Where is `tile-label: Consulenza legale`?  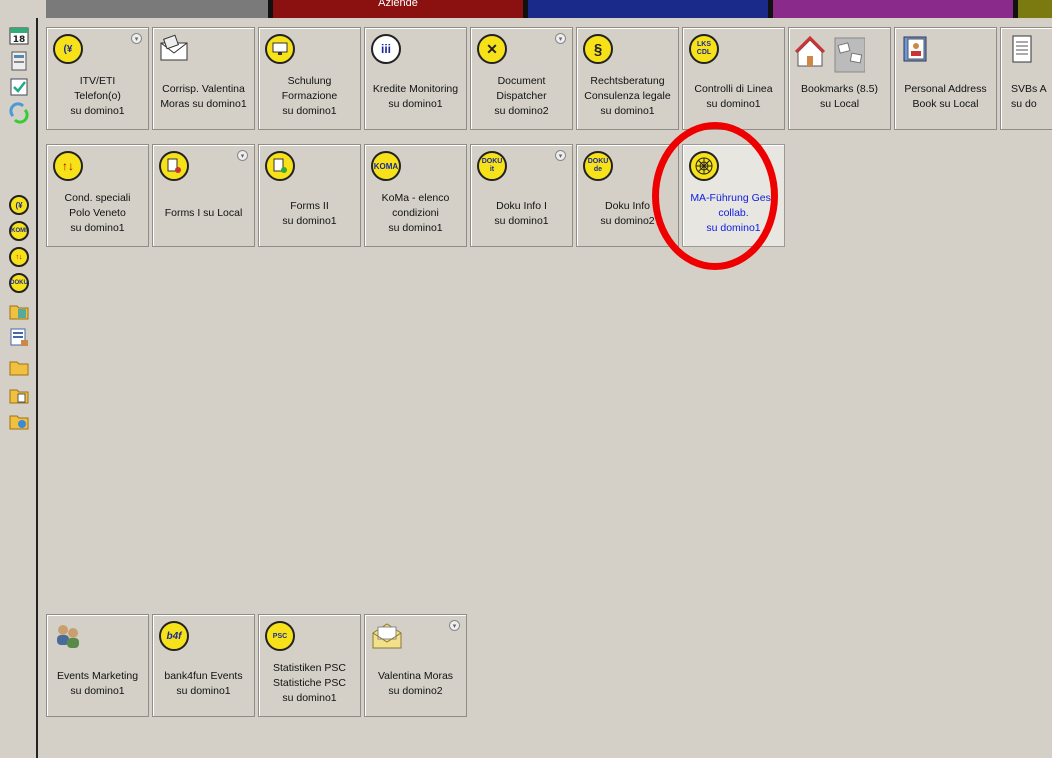
tile-label: Consulenza legale is located at coordinates (627, 96).